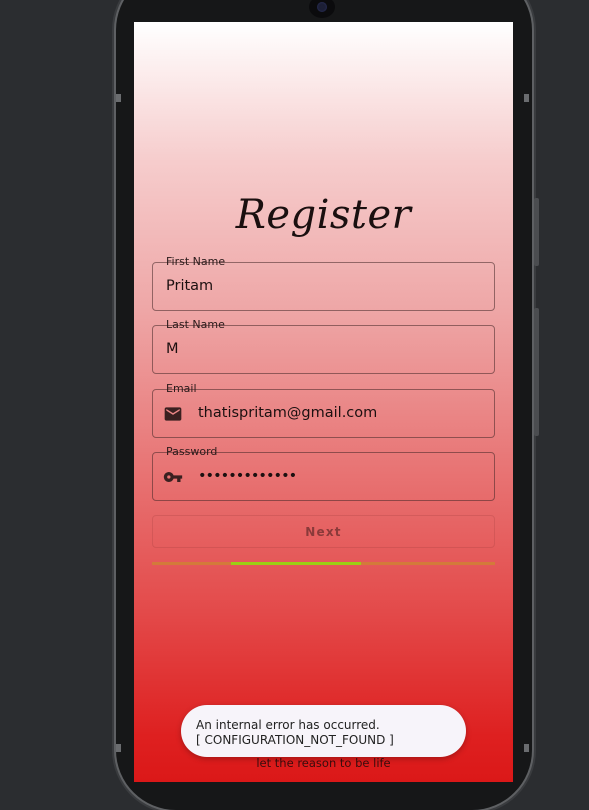 The height and width of the screenshot is (810, 589). I want to click on last-name-input: M, so click(172, 349).